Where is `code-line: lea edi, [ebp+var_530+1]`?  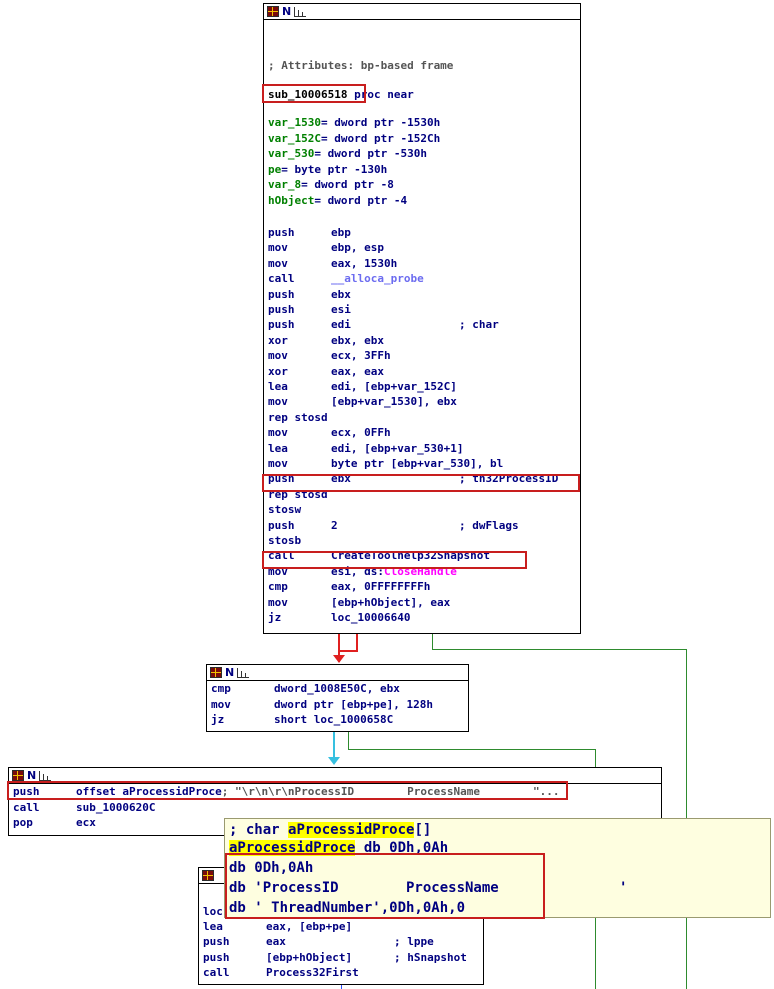
code-line: lea edi, [ebp+var_530+1] is located at coordinates (365, 448).